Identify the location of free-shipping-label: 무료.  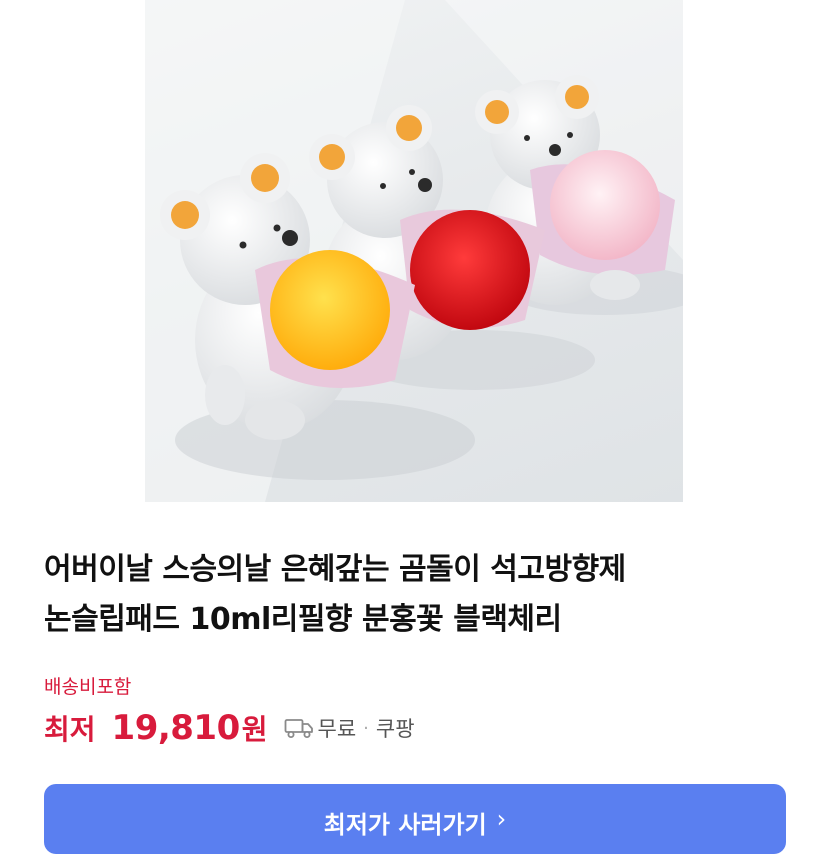
(337, 729).